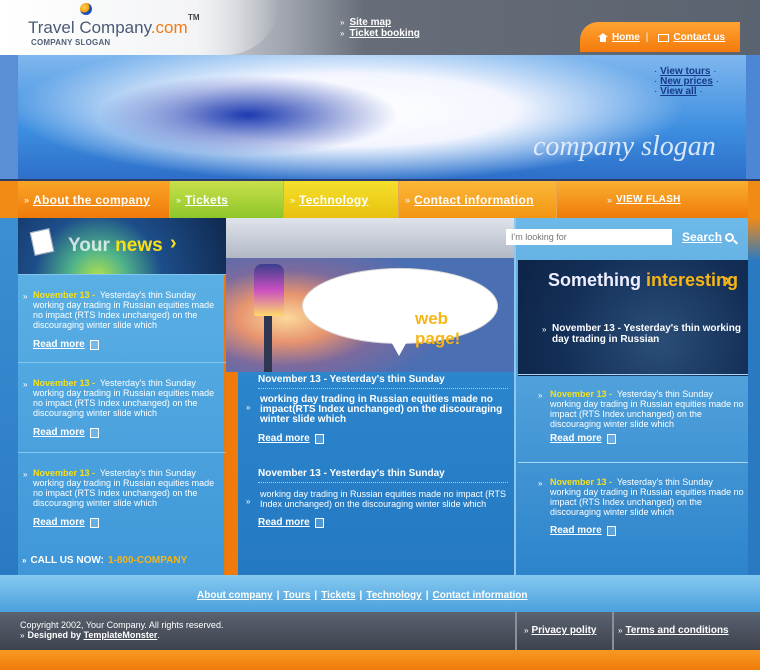 Image resolution: width=760 pixels, height=670 pixels. What do you see at coordinates (232, 473) in the screenshot?
I see `orange-strip` at bounding box center [232, 473].